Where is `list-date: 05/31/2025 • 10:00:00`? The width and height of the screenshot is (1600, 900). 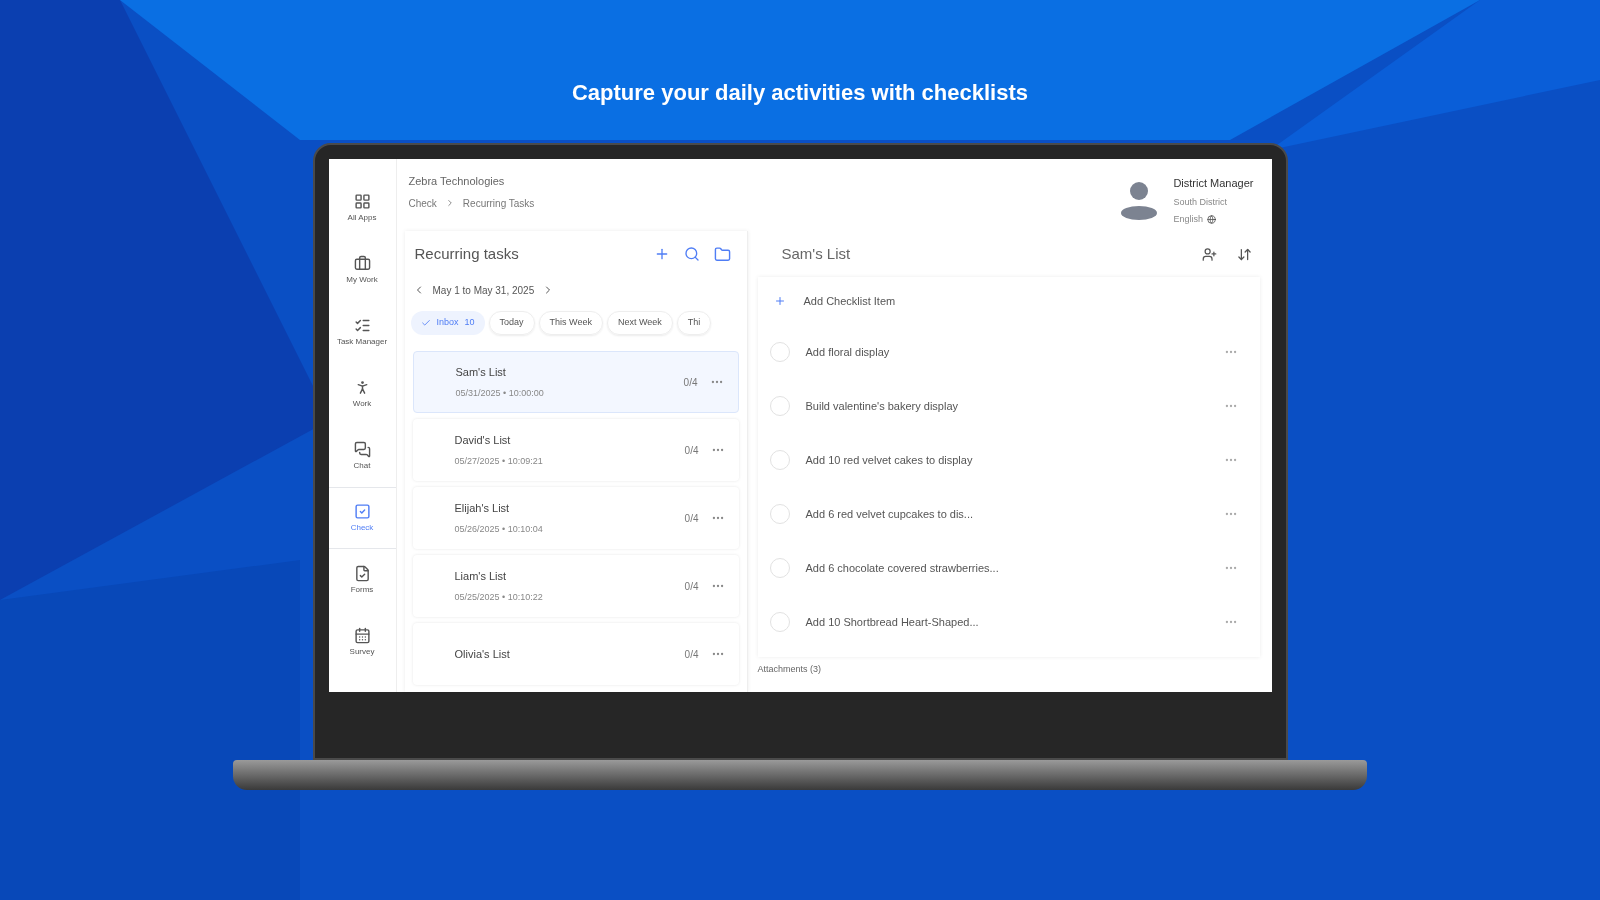 list-date: 05/31/2025 • 10:00:00 is located at coordinates (500, 393).